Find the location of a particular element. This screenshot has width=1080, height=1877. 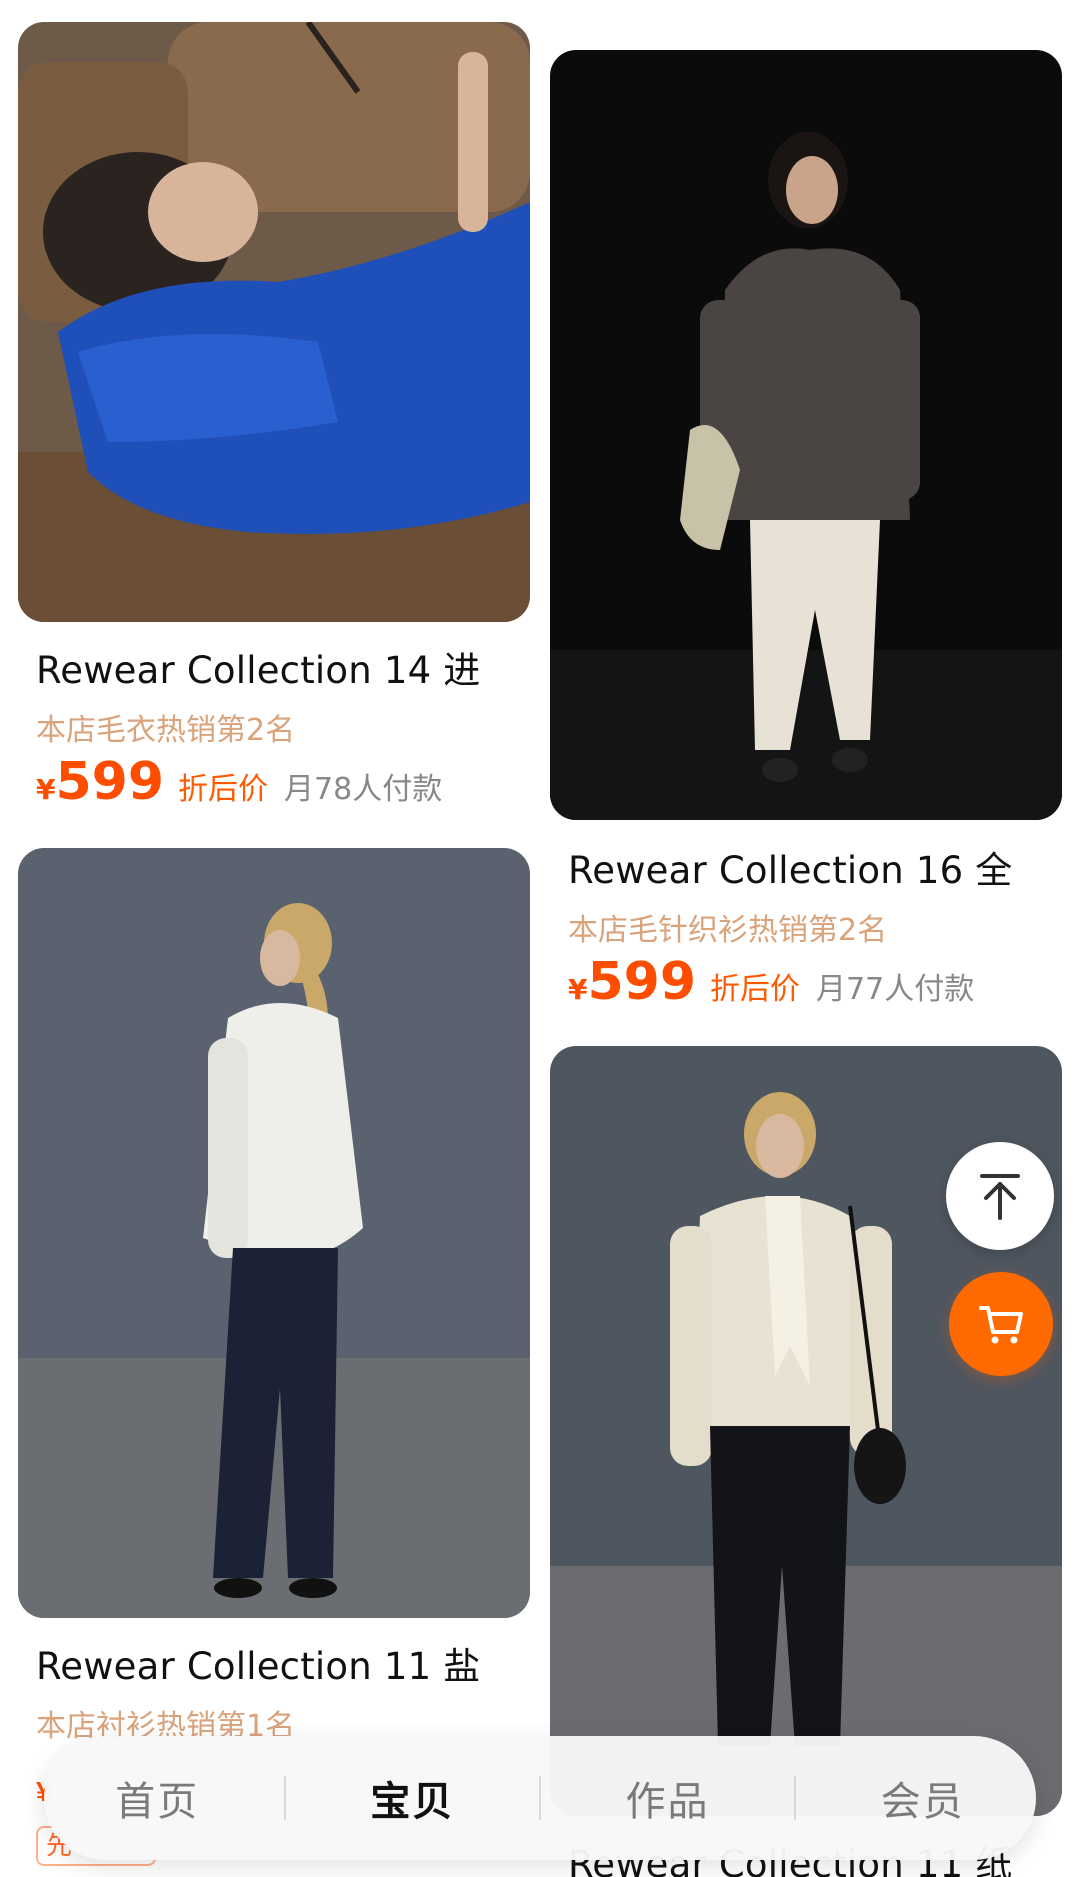

arrow-up-icon is located at coordinates (1000, 1197).